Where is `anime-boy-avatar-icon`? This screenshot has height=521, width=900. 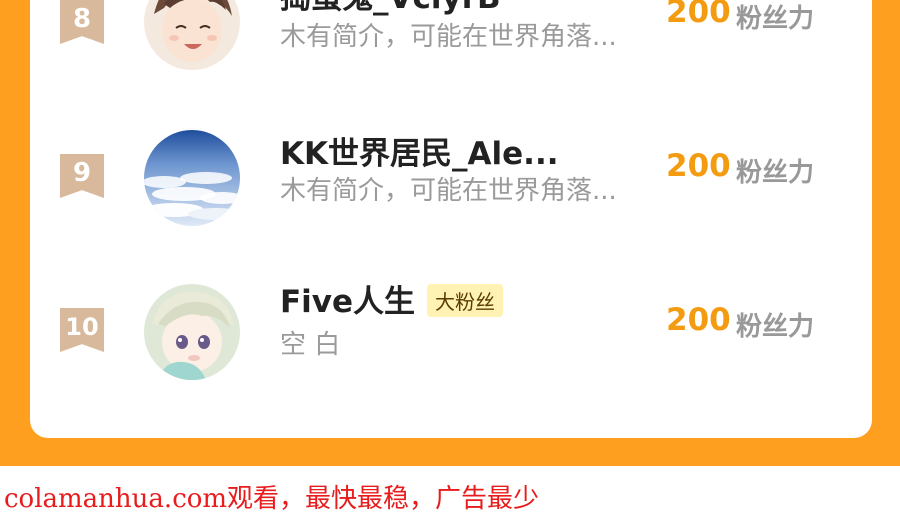
anime-boy-avatar-icon is located at coordinates (192, 35).